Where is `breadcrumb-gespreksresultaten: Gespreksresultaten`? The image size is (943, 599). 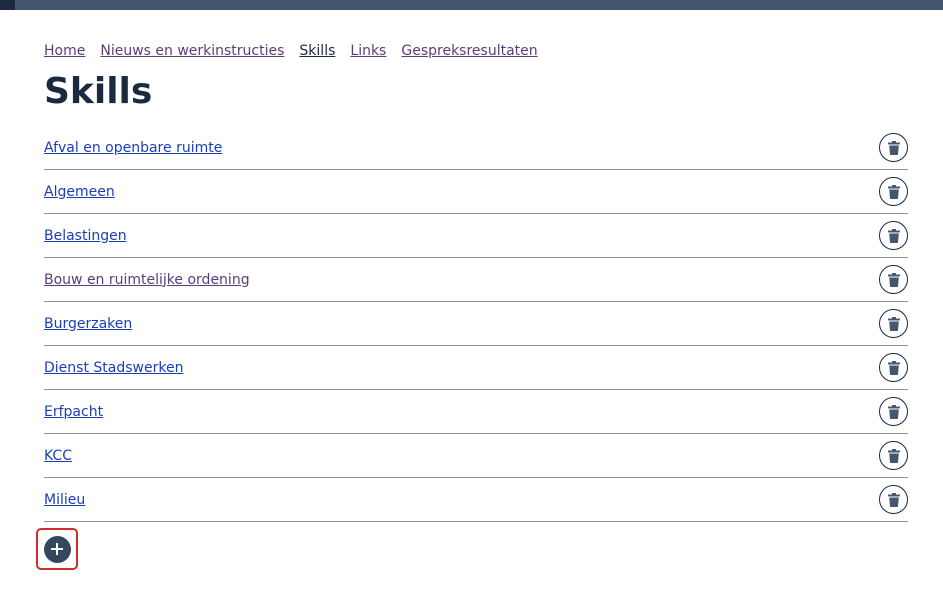 breadcrumb-gespreksresultaten: Gespreksresultaten is located at coordinates (469, 51).